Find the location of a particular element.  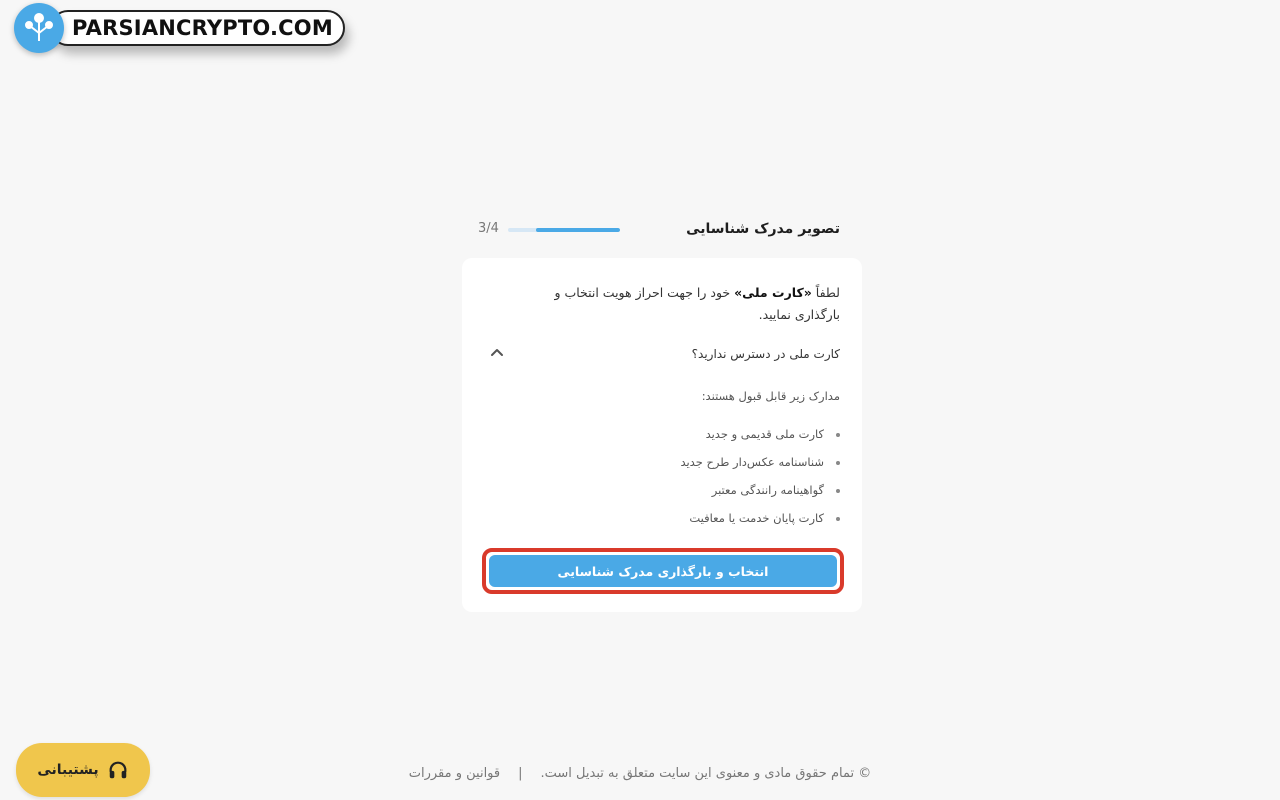

list-item: شناسنامه عکس‌دار طرح جدید is located at coordinates (760, 462).